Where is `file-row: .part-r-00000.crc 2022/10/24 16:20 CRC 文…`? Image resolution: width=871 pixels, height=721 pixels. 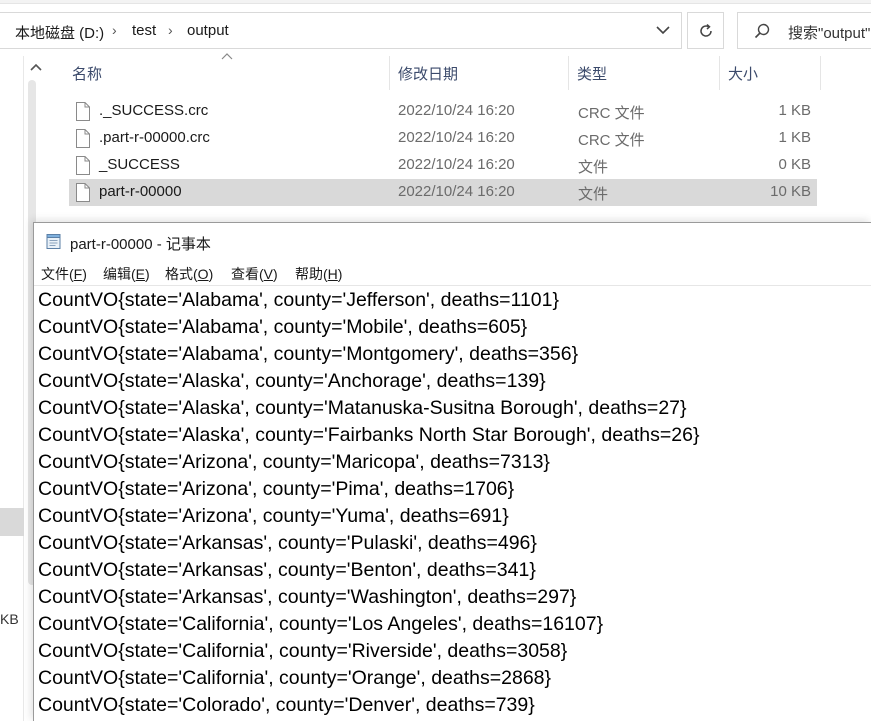
file-row: .part-r-00000.crc 2022/10/24 16:20 CRC 文… is located at coordinates (443, 138).